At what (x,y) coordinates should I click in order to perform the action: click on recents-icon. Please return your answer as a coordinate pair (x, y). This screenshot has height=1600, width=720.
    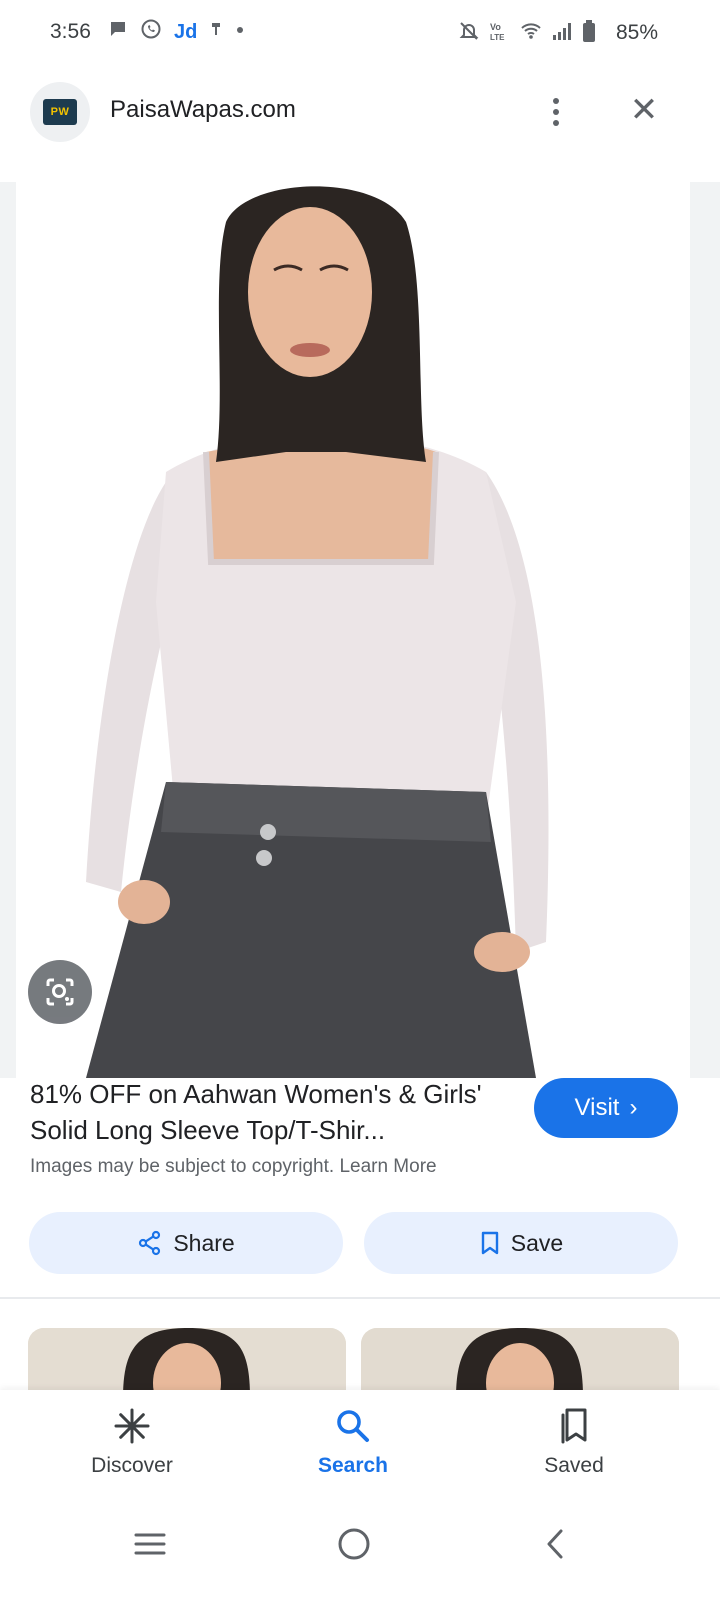
    Looking at the image, I should click on (150, 1544).